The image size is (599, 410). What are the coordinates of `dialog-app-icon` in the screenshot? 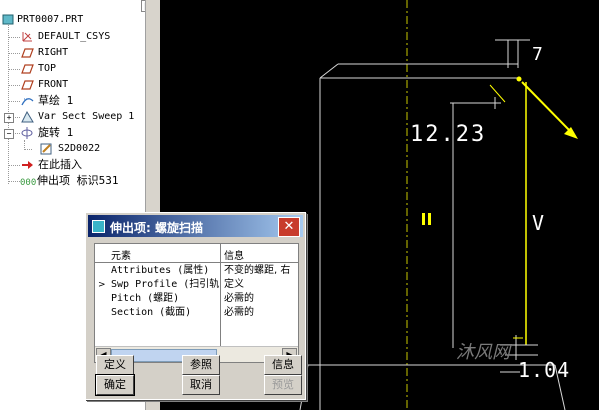 It's located at (98, 226).